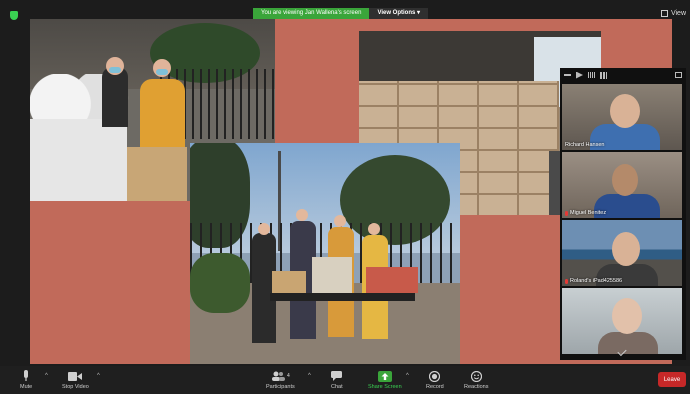 This screenshot has width=690, height=394. I want to click on participant-name: Roland's iPad425586, so click(593, 281).